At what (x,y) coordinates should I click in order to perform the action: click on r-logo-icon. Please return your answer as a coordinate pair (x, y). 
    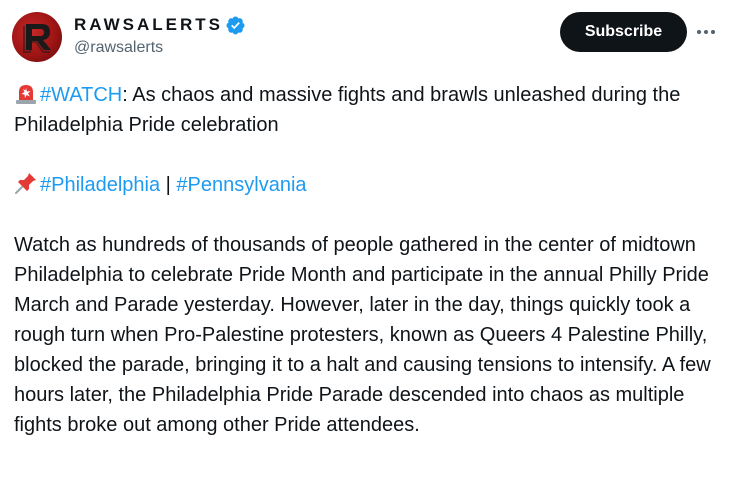
    Looking at the image, I should click on (37, 38).